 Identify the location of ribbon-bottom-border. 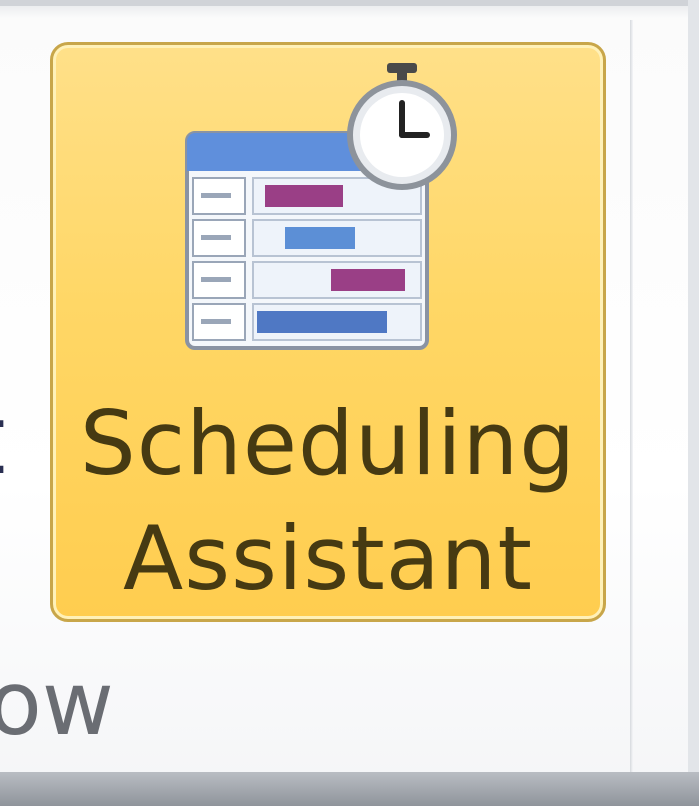
(349, 789).